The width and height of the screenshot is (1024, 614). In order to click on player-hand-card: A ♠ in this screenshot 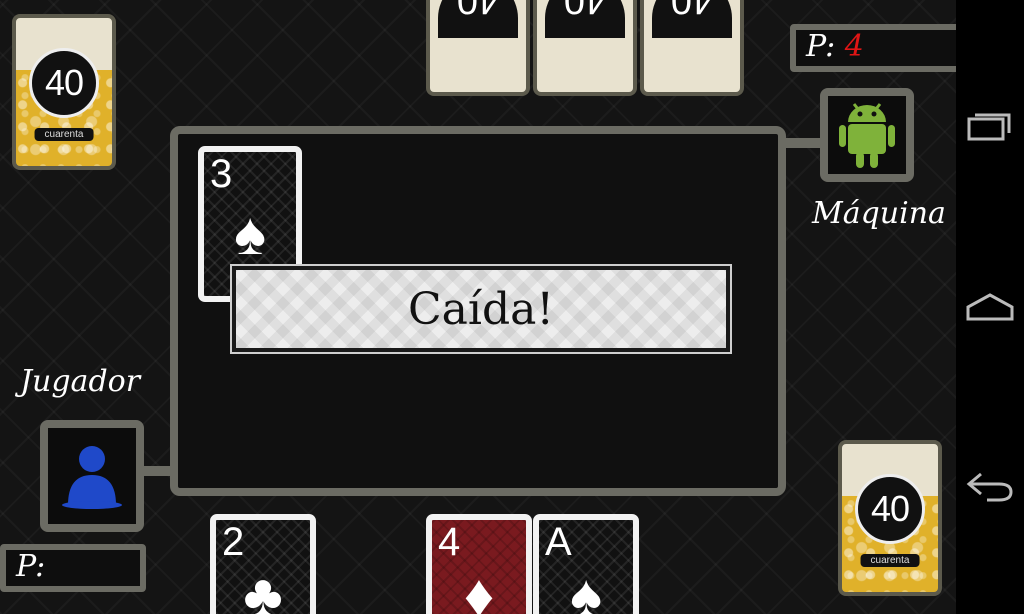, I will do `click(586, 564)`.